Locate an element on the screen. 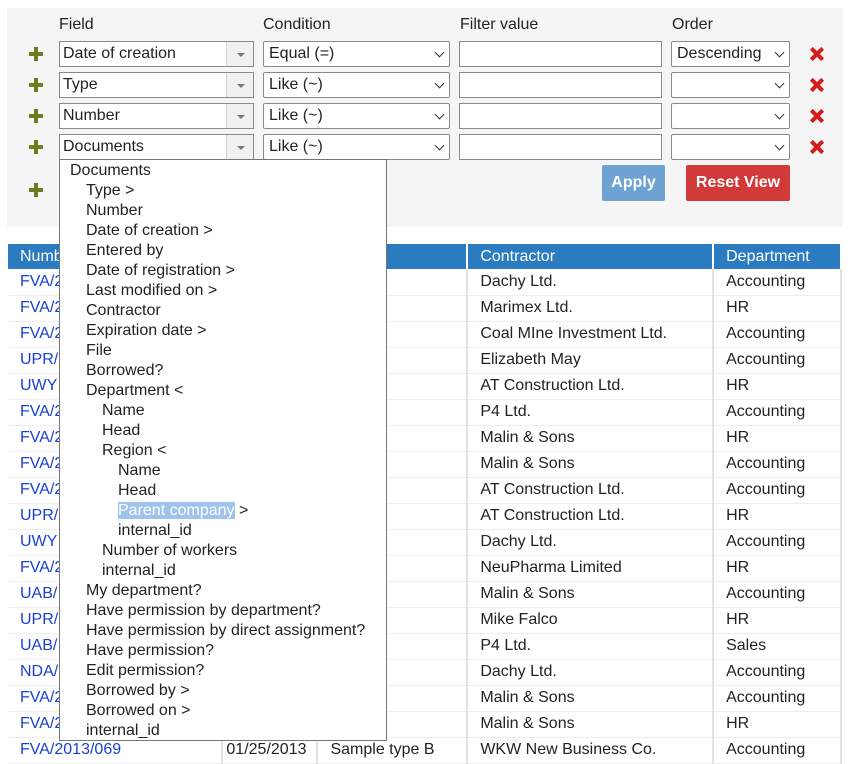 This screenshot has width=851, height=764. cell-contractor: Dachy Ltd. is located at coordinates (591, 672).